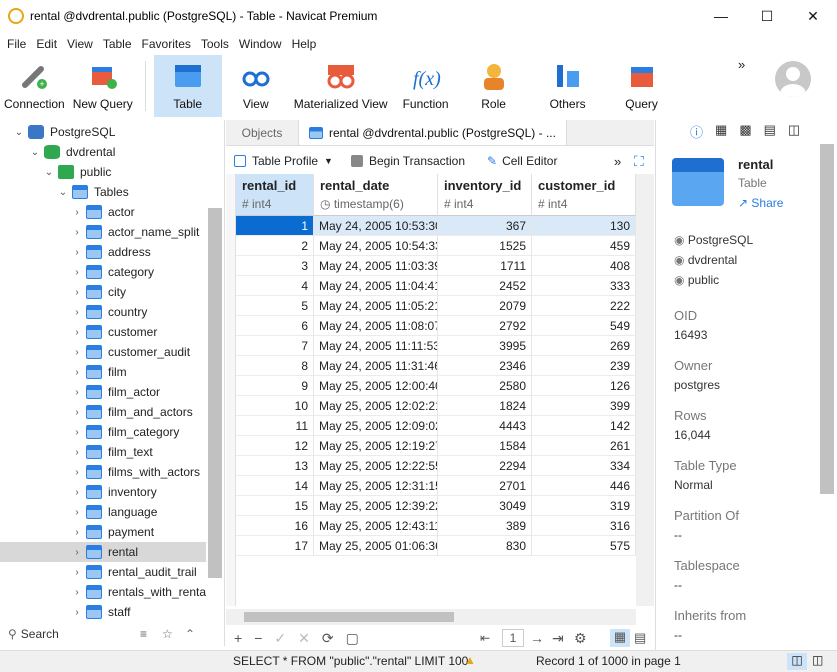  Describe the element at coordinates (139, 452) in the screenshot. I see `tree-table-item: › film_text` at that location.